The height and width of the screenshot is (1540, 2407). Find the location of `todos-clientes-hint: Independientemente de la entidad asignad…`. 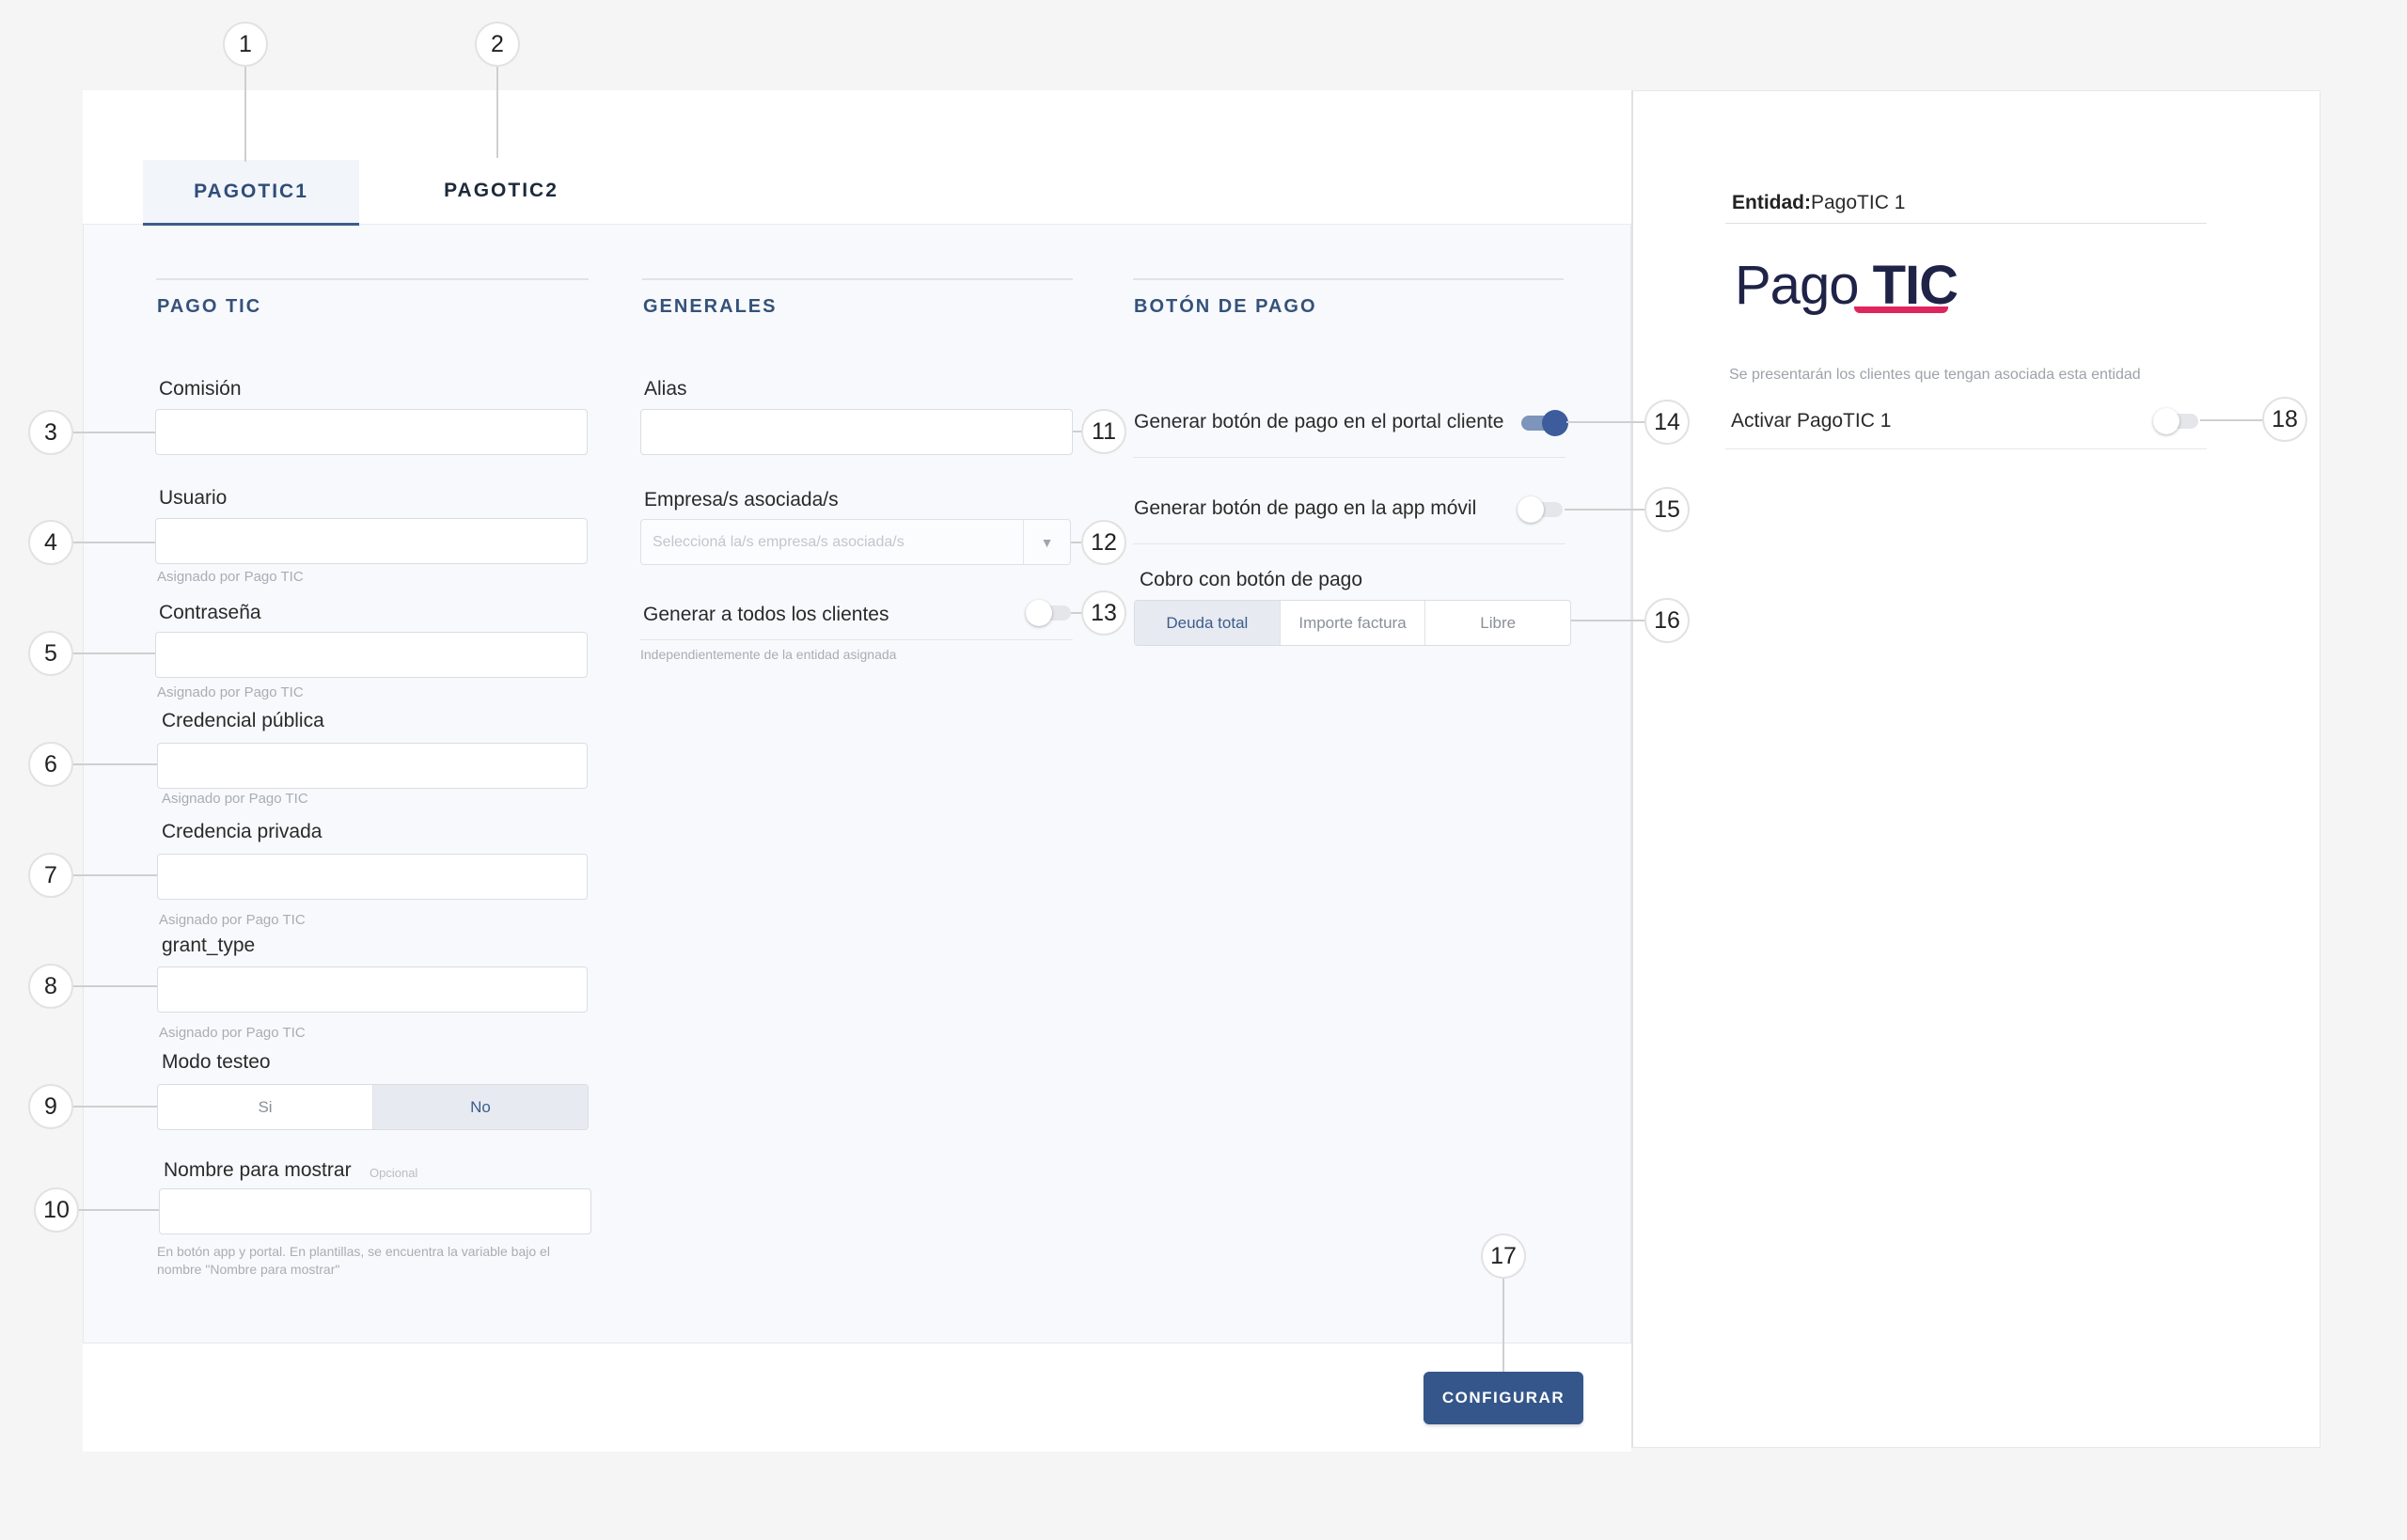

todos-clientes-hint: Independientemente de la entidad asignad… is located at coordinates (768, 655).